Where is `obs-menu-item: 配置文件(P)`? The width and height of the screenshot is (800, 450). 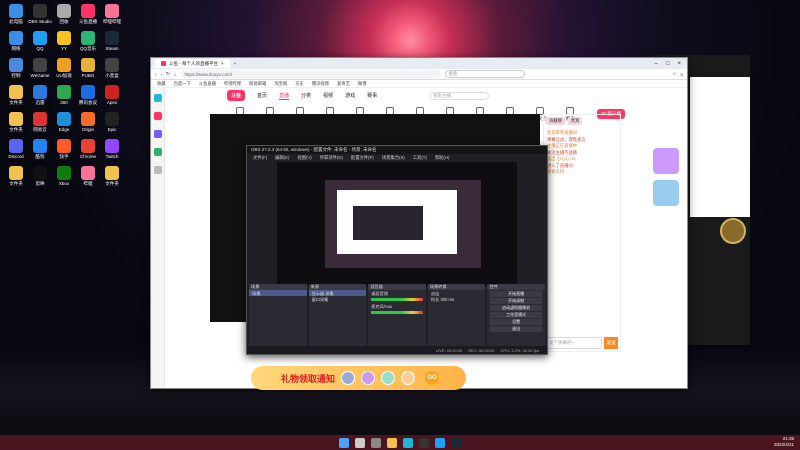
obs-menu-item: 配置文件(P) is located at coordinates (362, 158).